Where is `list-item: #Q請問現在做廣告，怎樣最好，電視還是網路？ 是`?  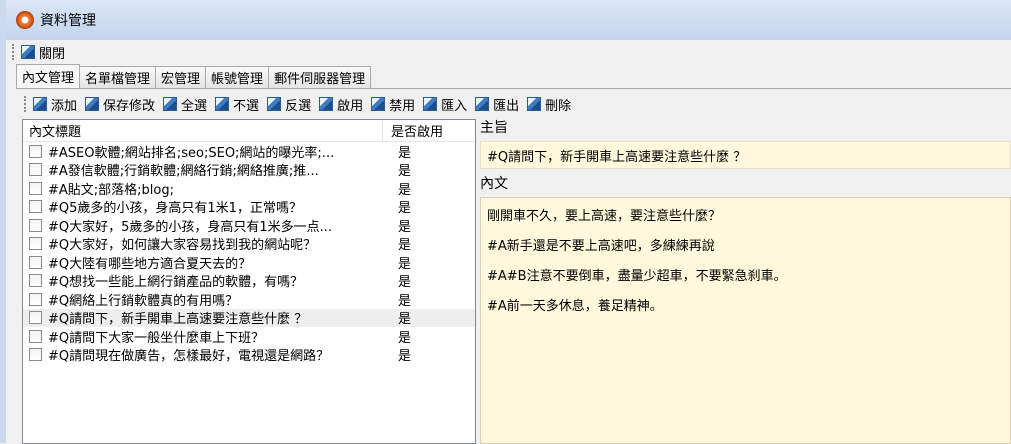 list-item: #Q請問現在做廣告，怎樣最好，電視還是網路？ 是 is located at coordinates (249, 355).